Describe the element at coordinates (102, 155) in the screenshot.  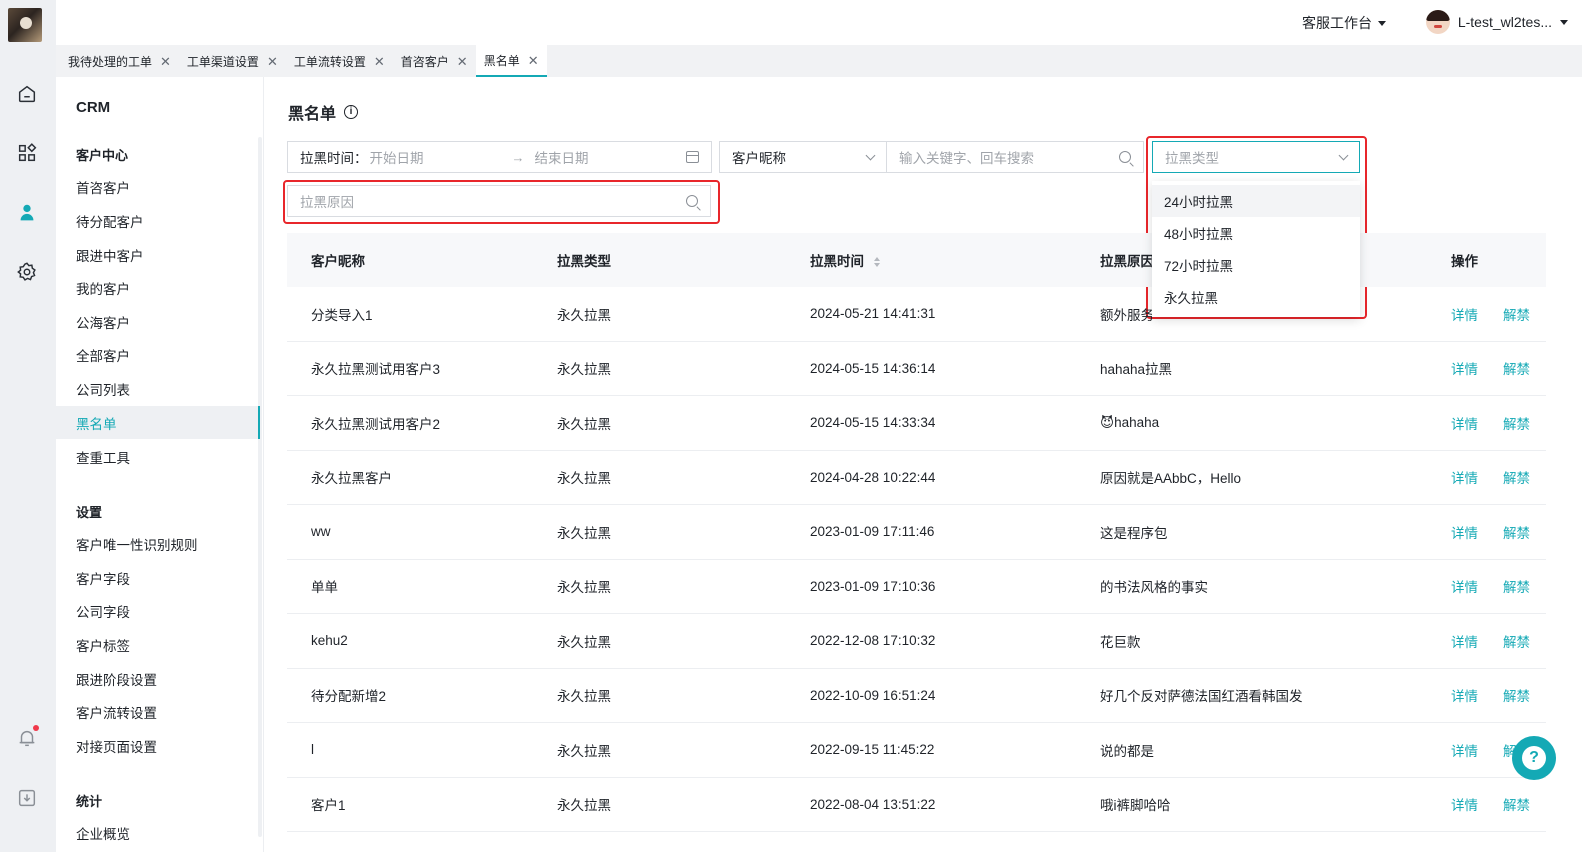
I see `nav-group-customer-center: 客户中心` at that location.